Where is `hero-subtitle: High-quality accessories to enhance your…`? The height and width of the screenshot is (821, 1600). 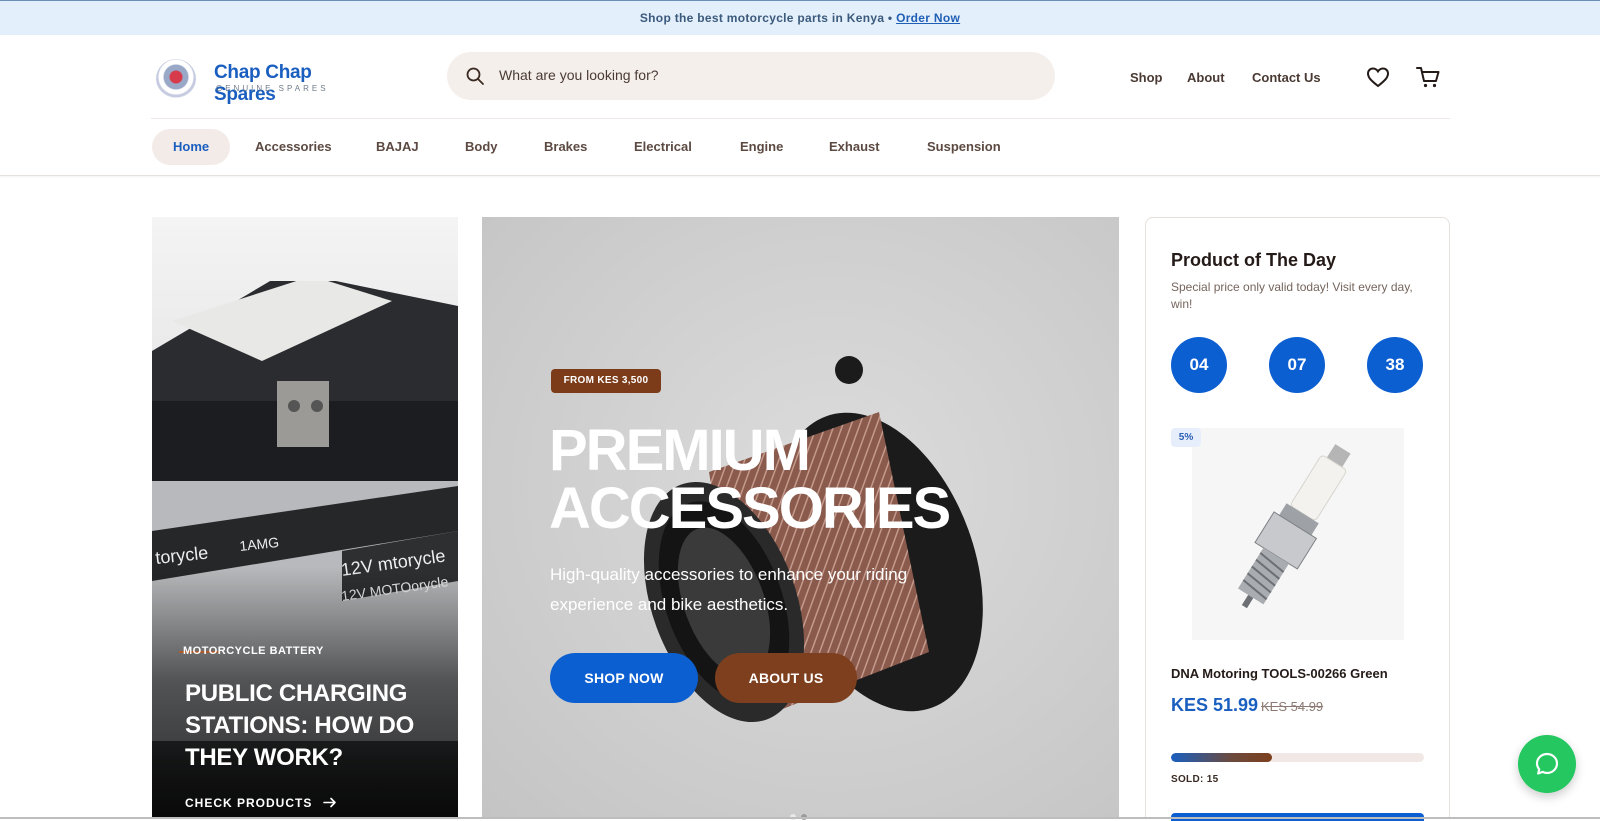 hero-subtitle: High-quality accessories to enhance your… is located at coordinates (729, 589).